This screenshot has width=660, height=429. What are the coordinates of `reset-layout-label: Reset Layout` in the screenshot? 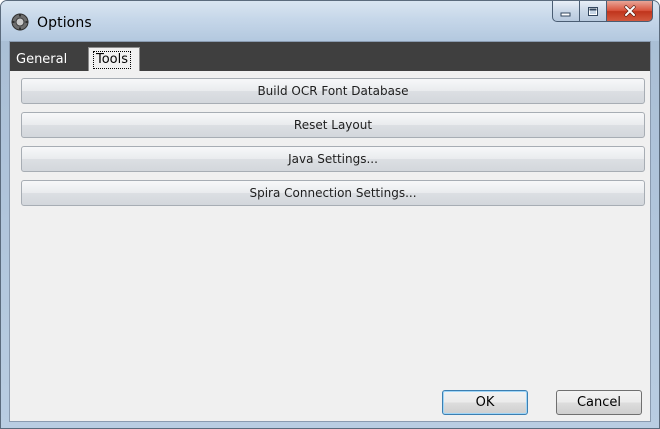 It's located at (333, 125).